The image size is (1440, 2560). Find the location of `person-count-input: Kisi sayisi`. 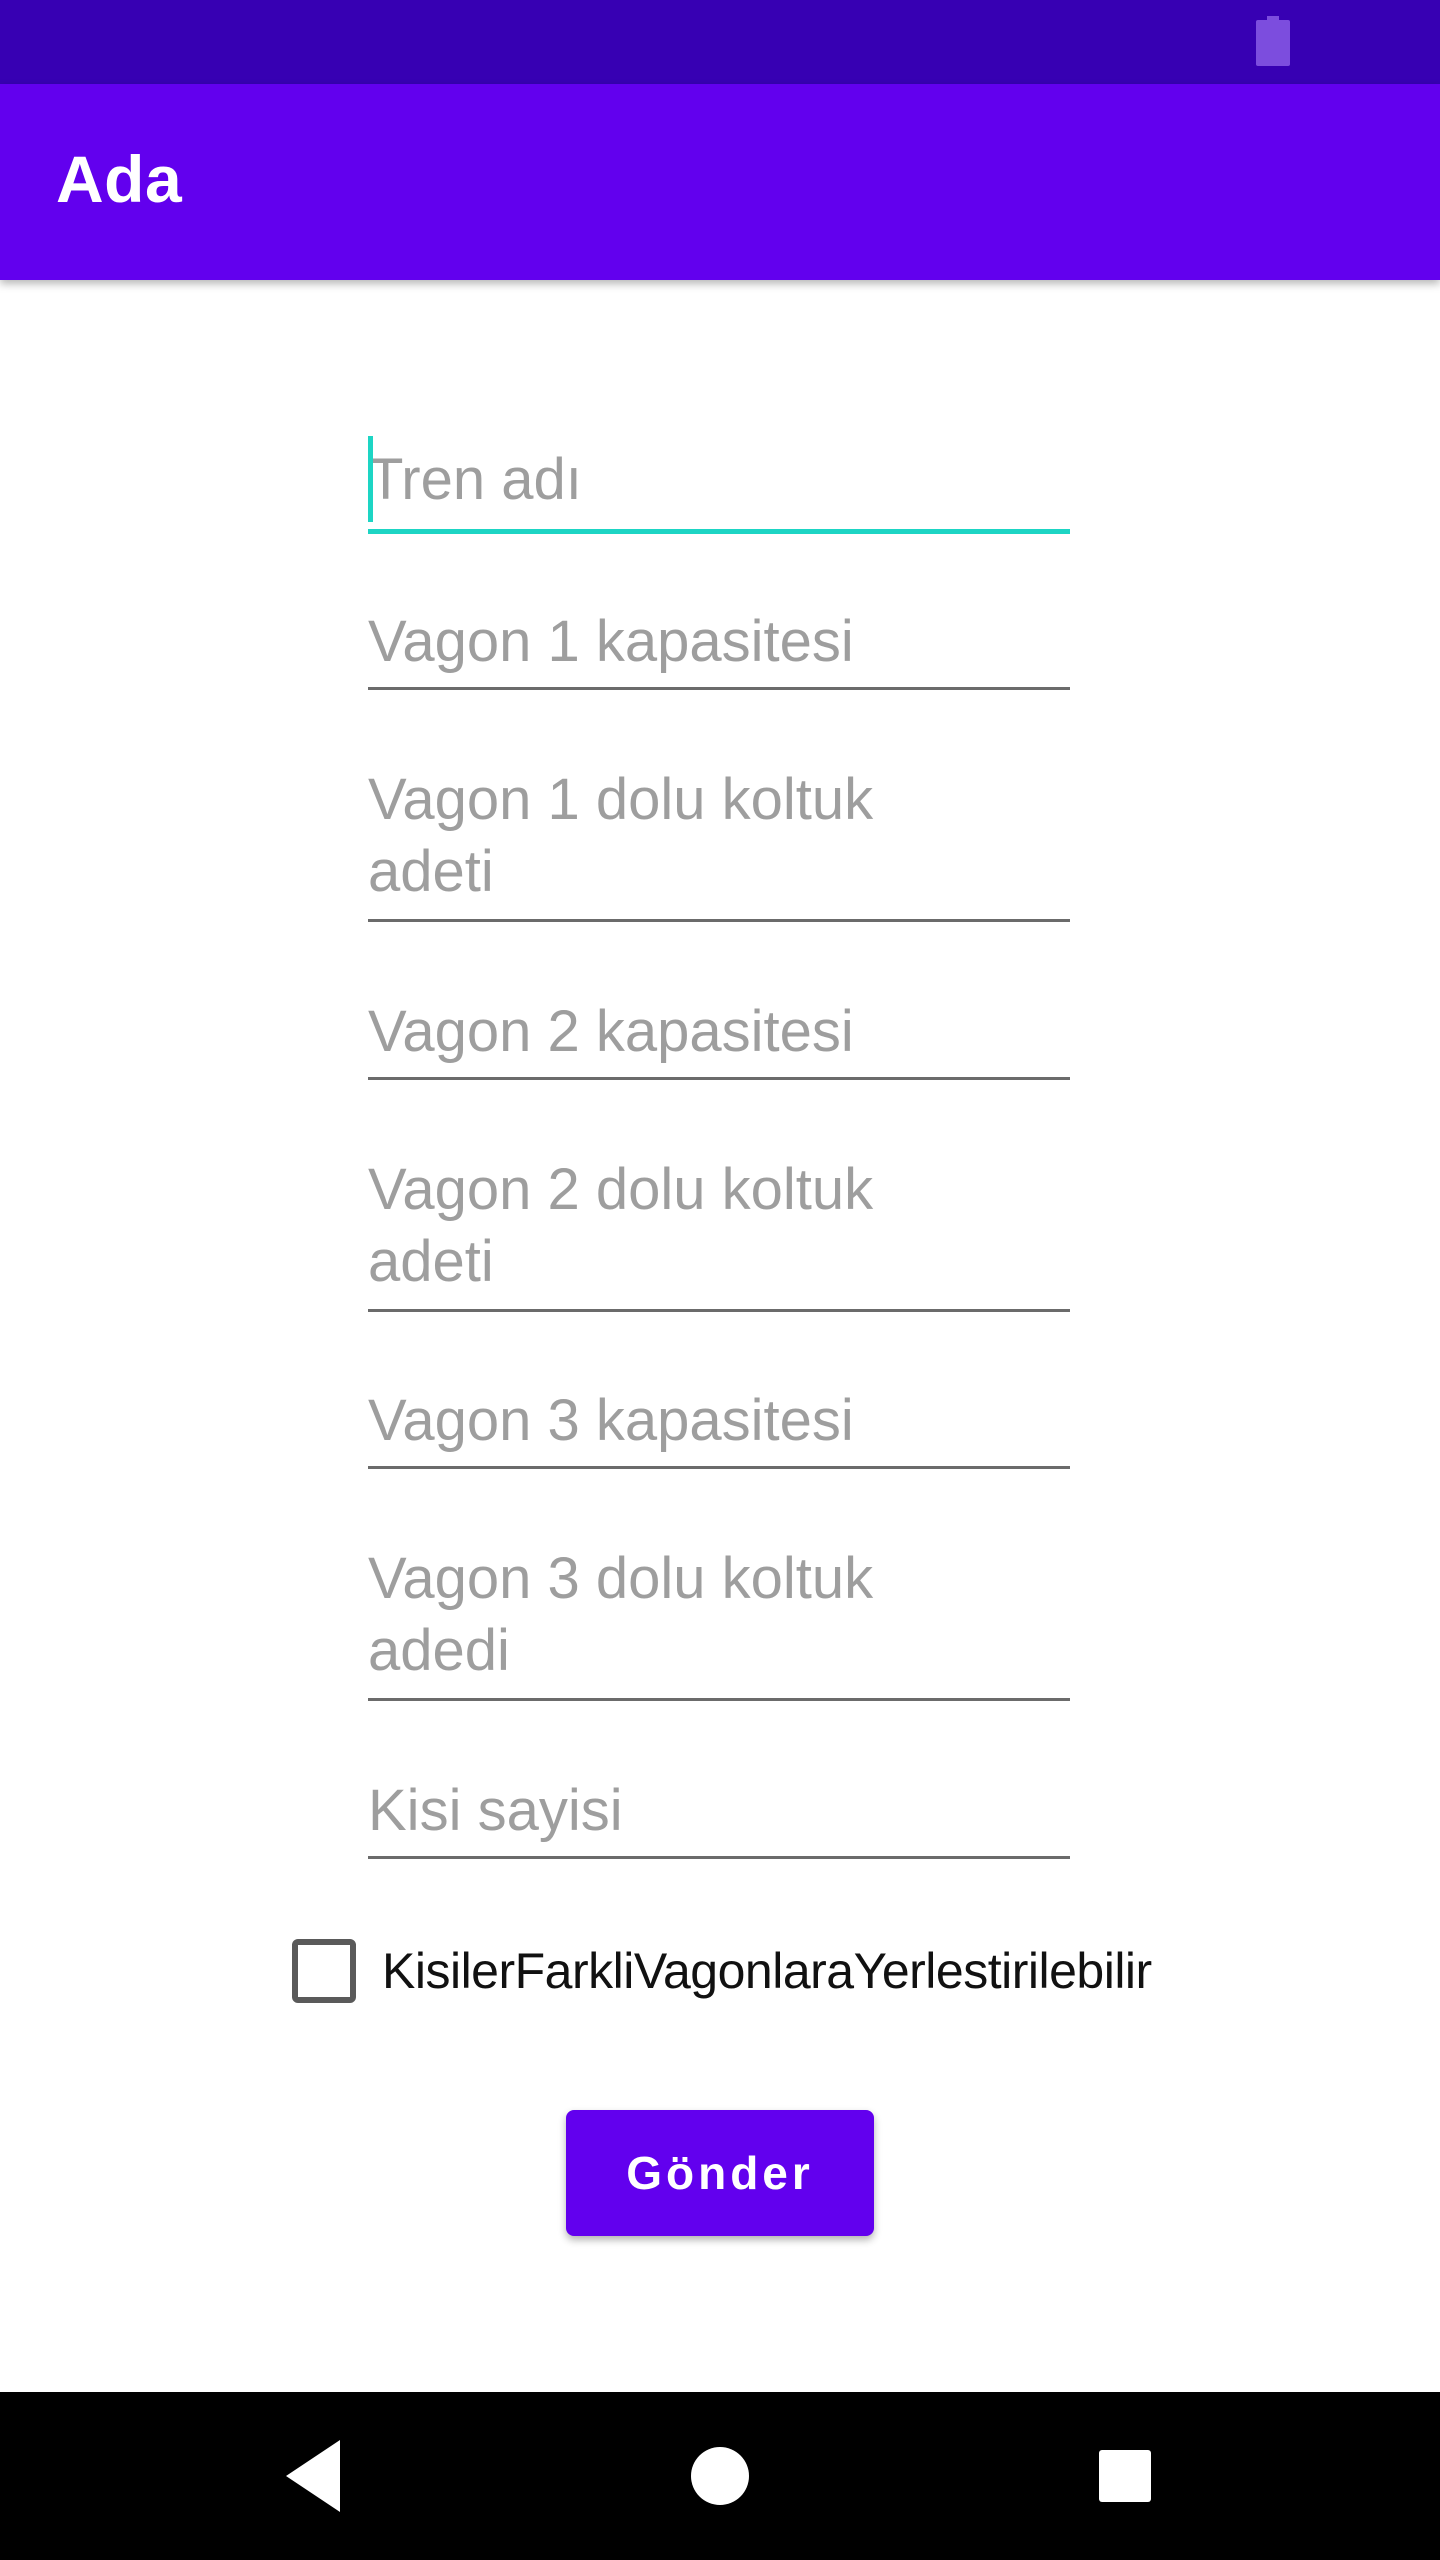

person-count-input: Kisi sayisi is located at coordinates (719, 1813).